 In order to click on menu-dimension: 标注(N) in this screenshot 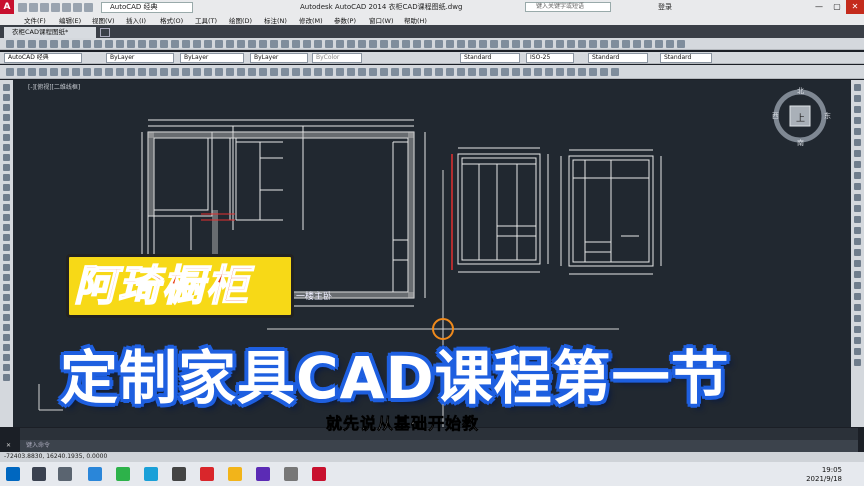, I will do `click(275, 20)`.